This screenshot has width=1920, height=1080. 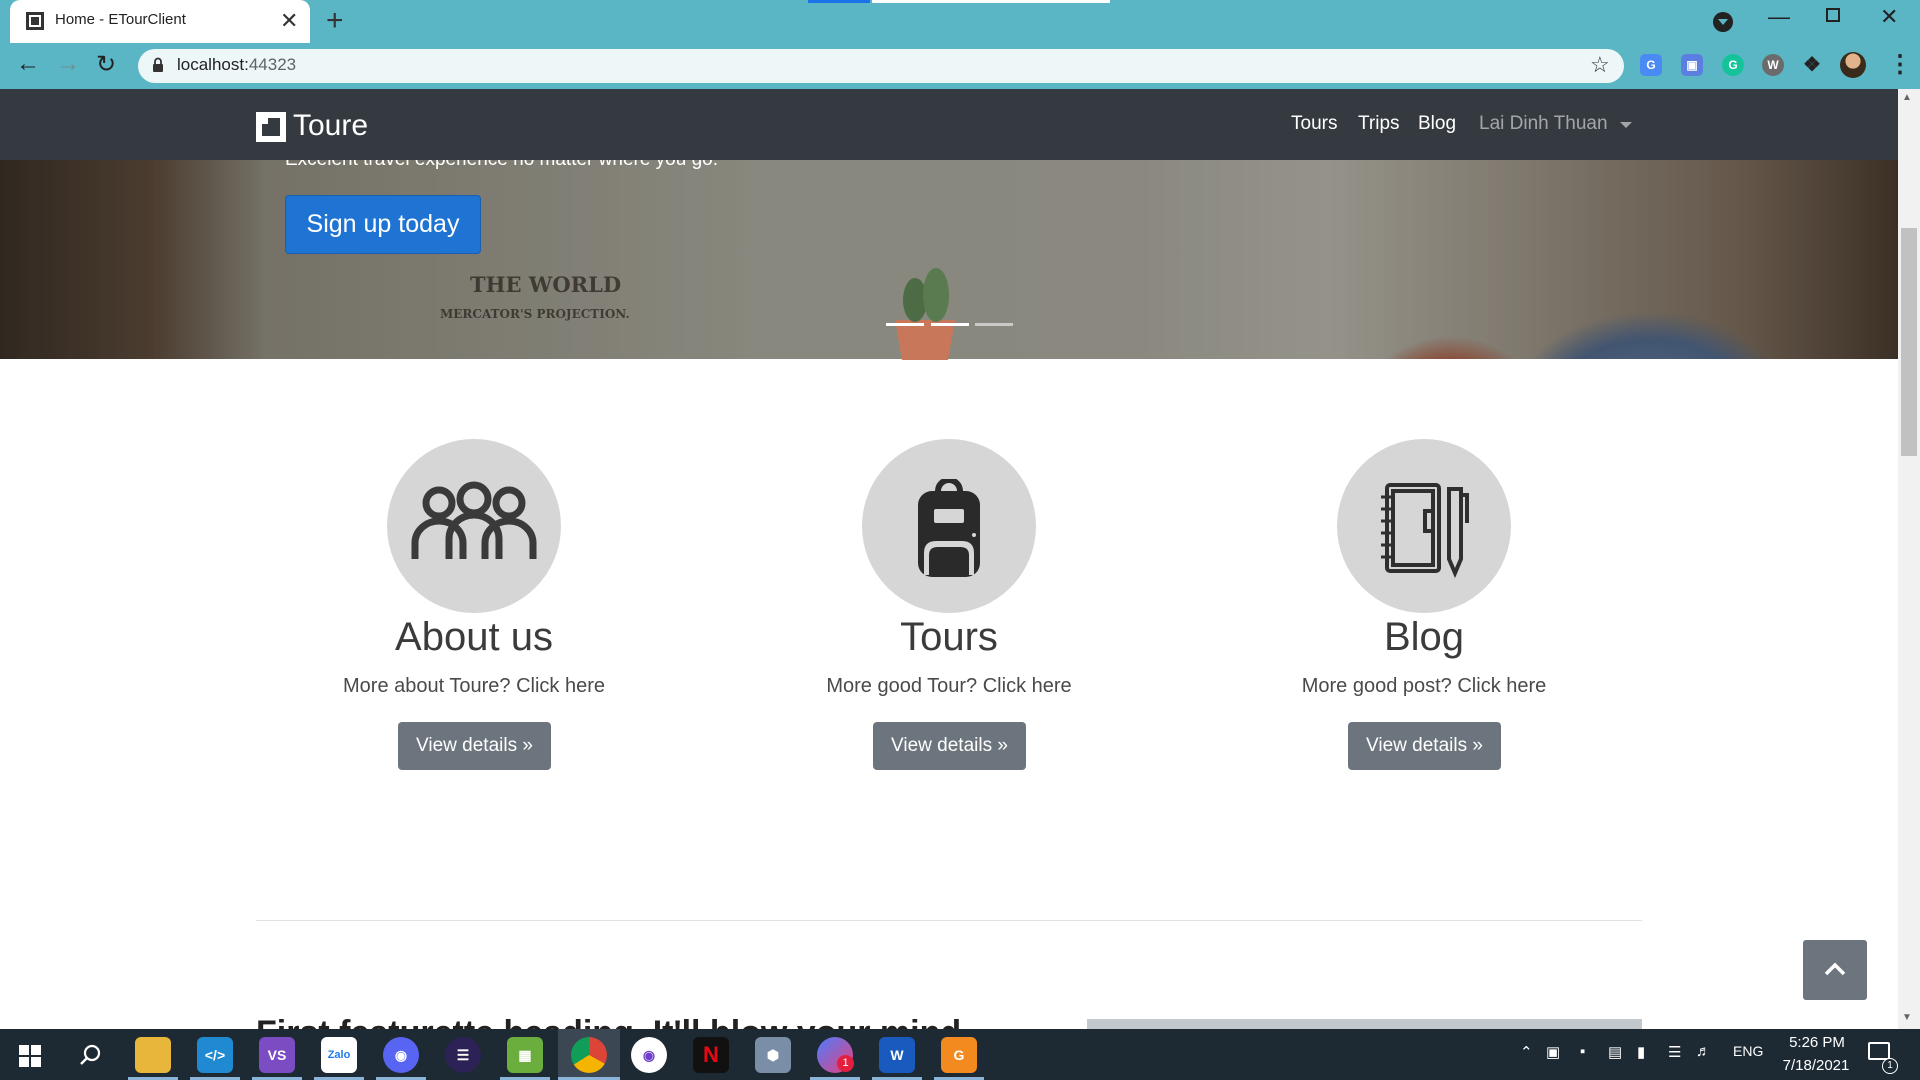 I want to click on clock-date: 7/18/2021, so click(x=1816, y=1065).